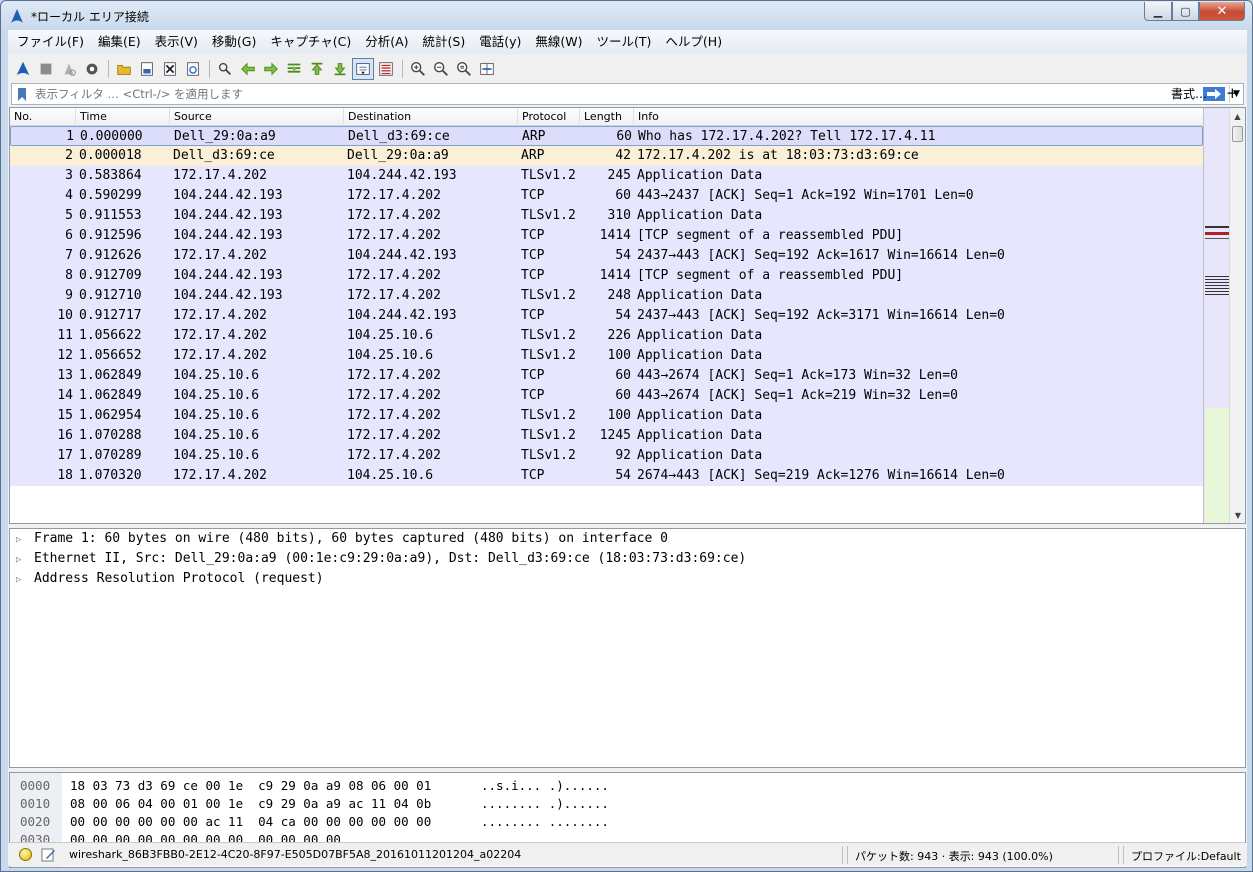 This screenshot has width=1253, height=872. What do you see at coordinates (176, 42) in the screenshot?
I see `menu-item-2: 表示(V)` at bounding box center [176, 42].